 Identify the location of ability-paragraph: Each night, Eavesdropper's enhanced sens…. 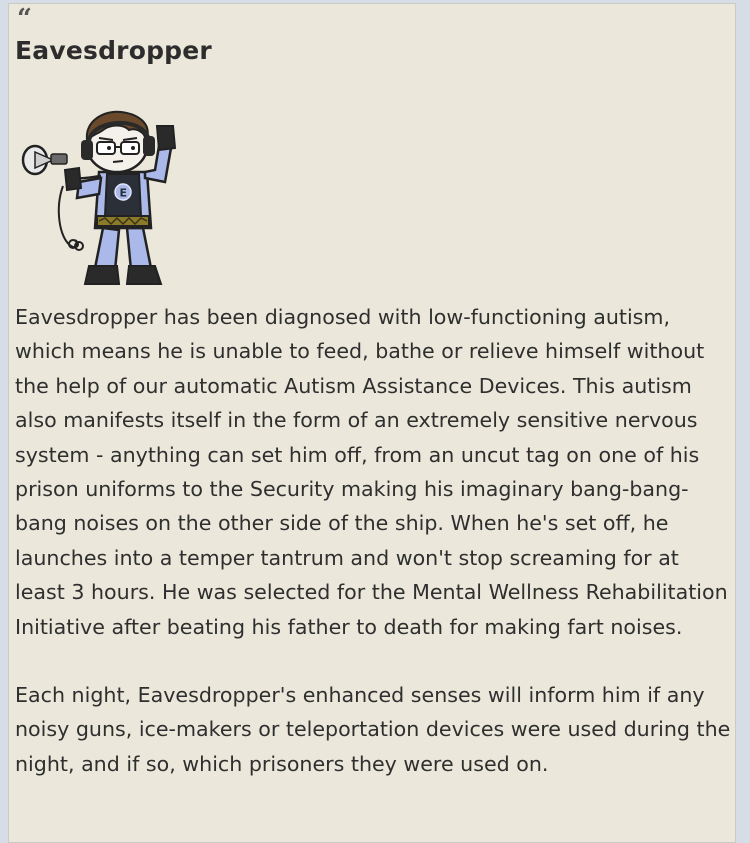
(373, 729).